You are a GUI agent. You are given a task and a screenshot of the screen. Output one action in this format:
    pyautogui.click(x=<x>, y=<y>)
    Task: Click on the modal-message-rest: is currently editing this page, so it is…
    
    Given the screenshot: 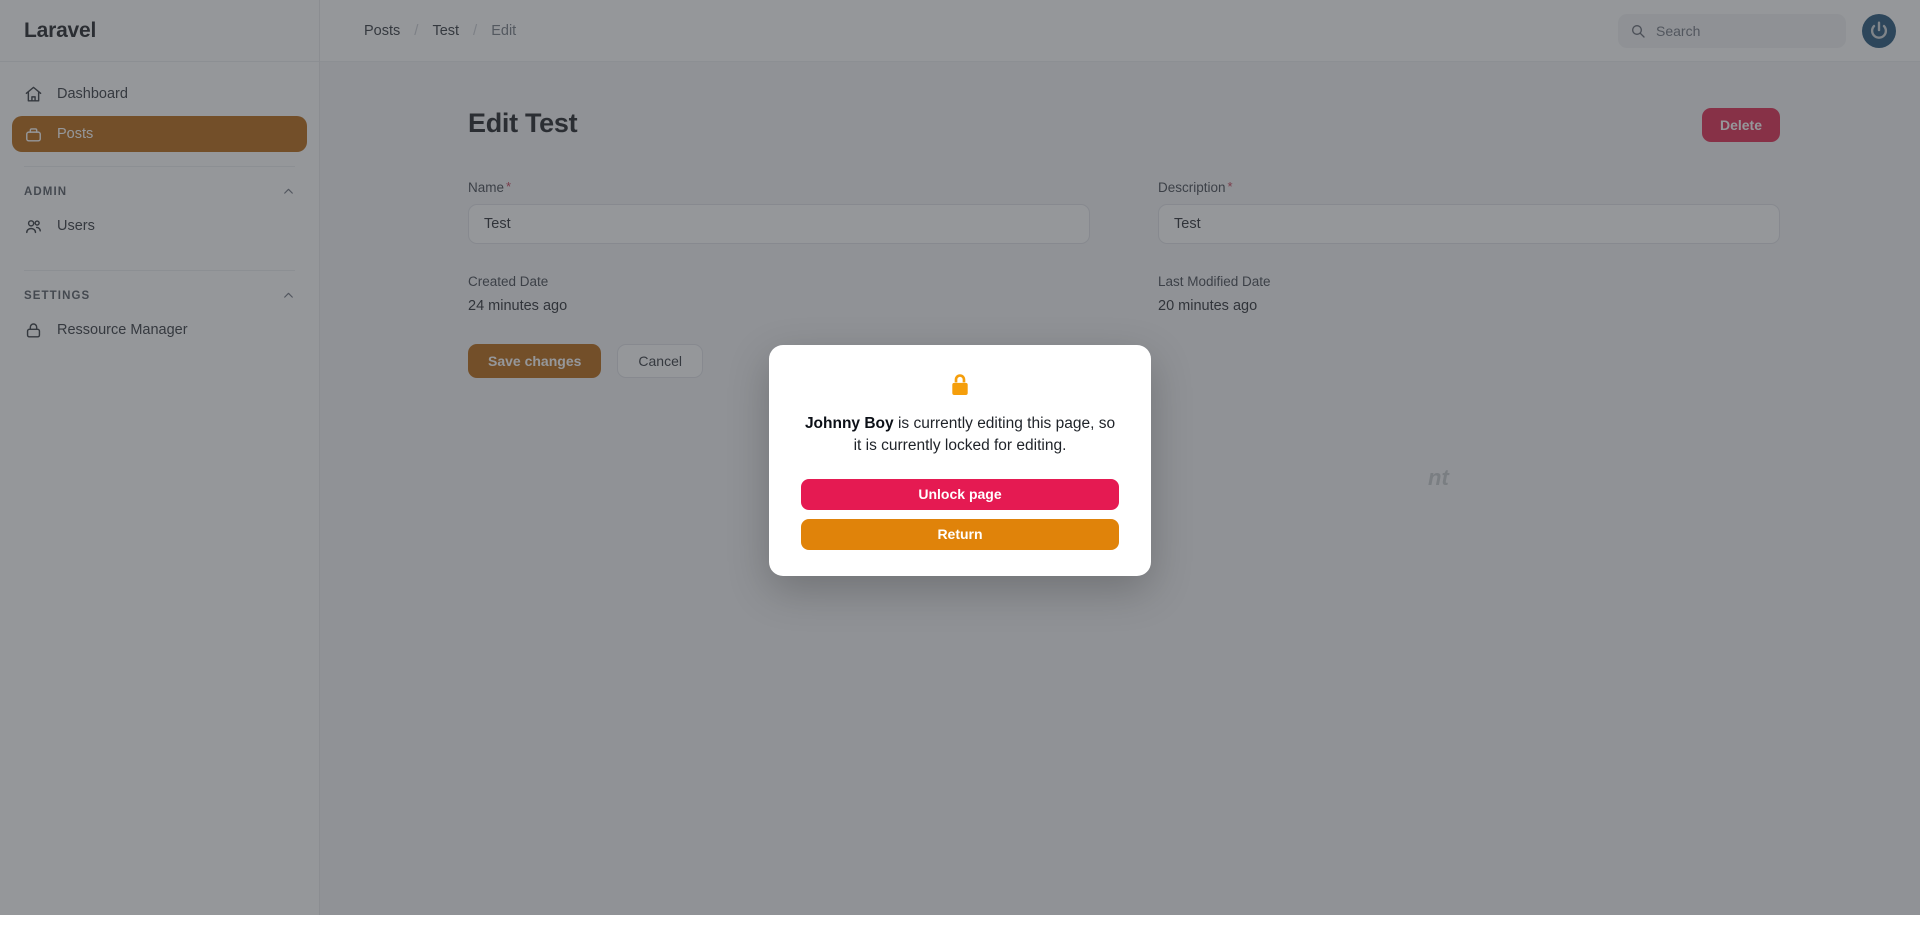 What is the action you would take?
    pyautogui.click(x=984, y=435)
    